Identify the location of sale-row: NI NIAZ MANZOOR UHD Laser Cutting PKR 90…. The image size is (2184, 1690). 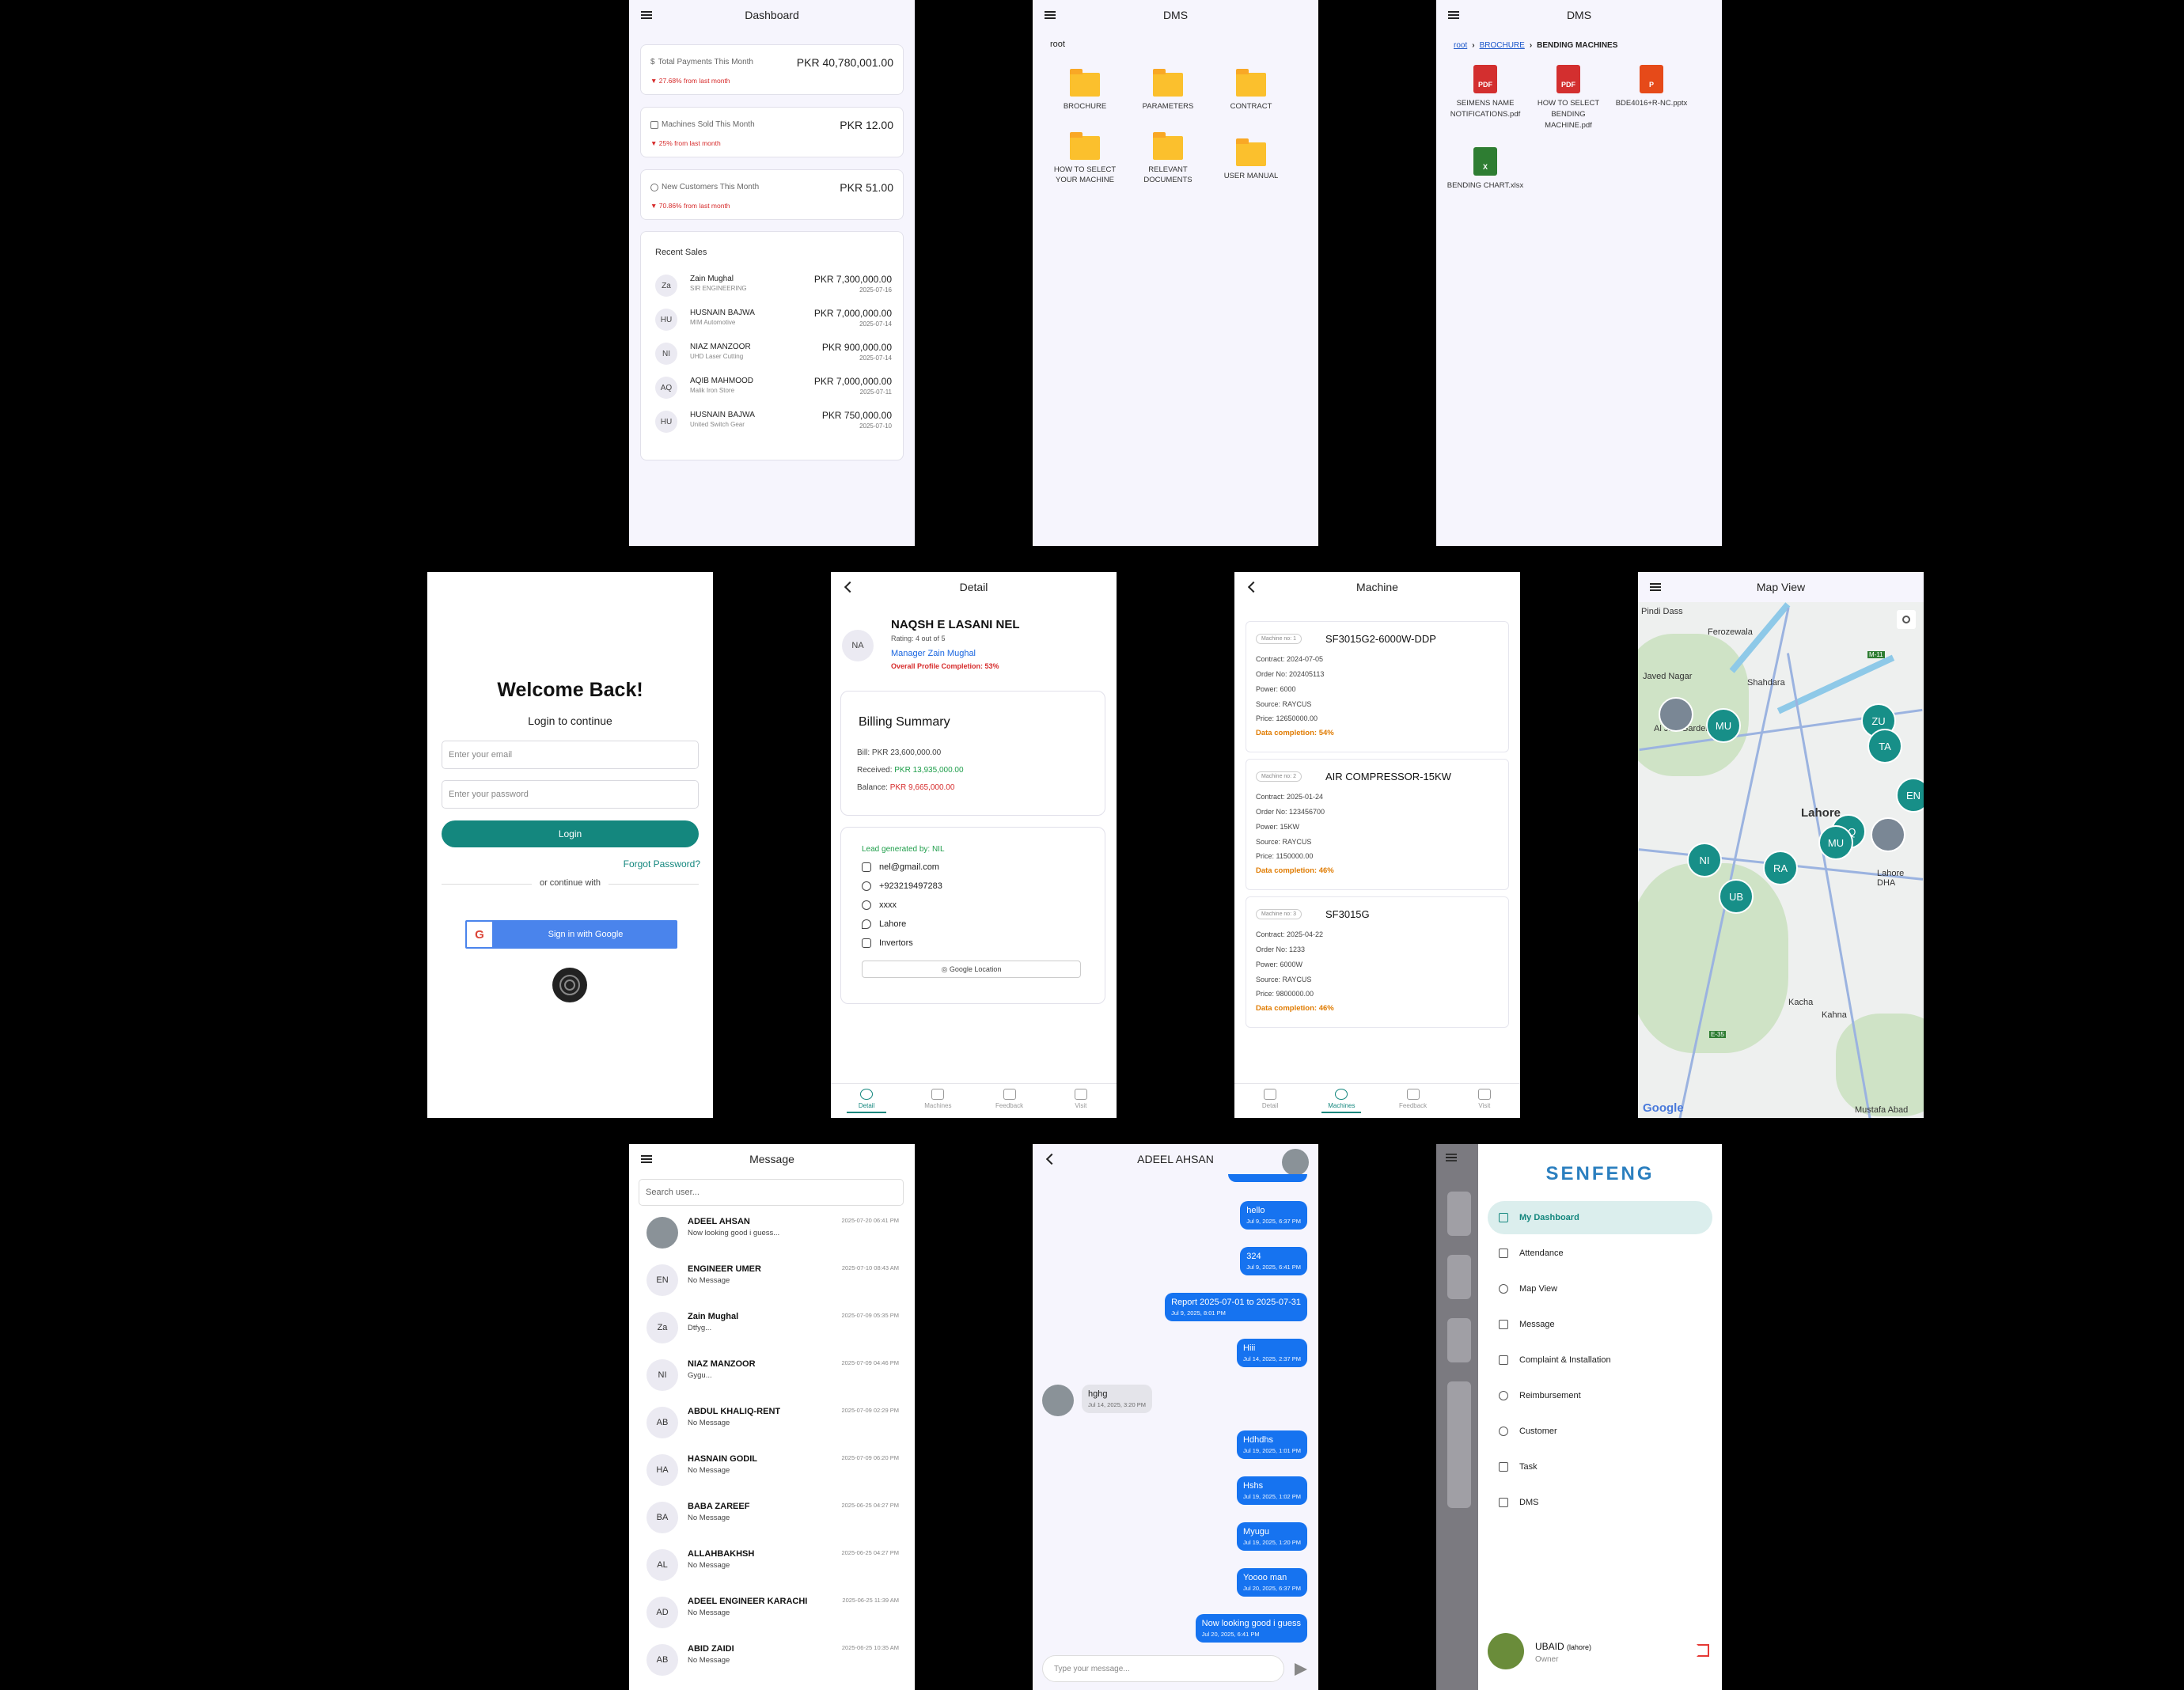
(773, 355).